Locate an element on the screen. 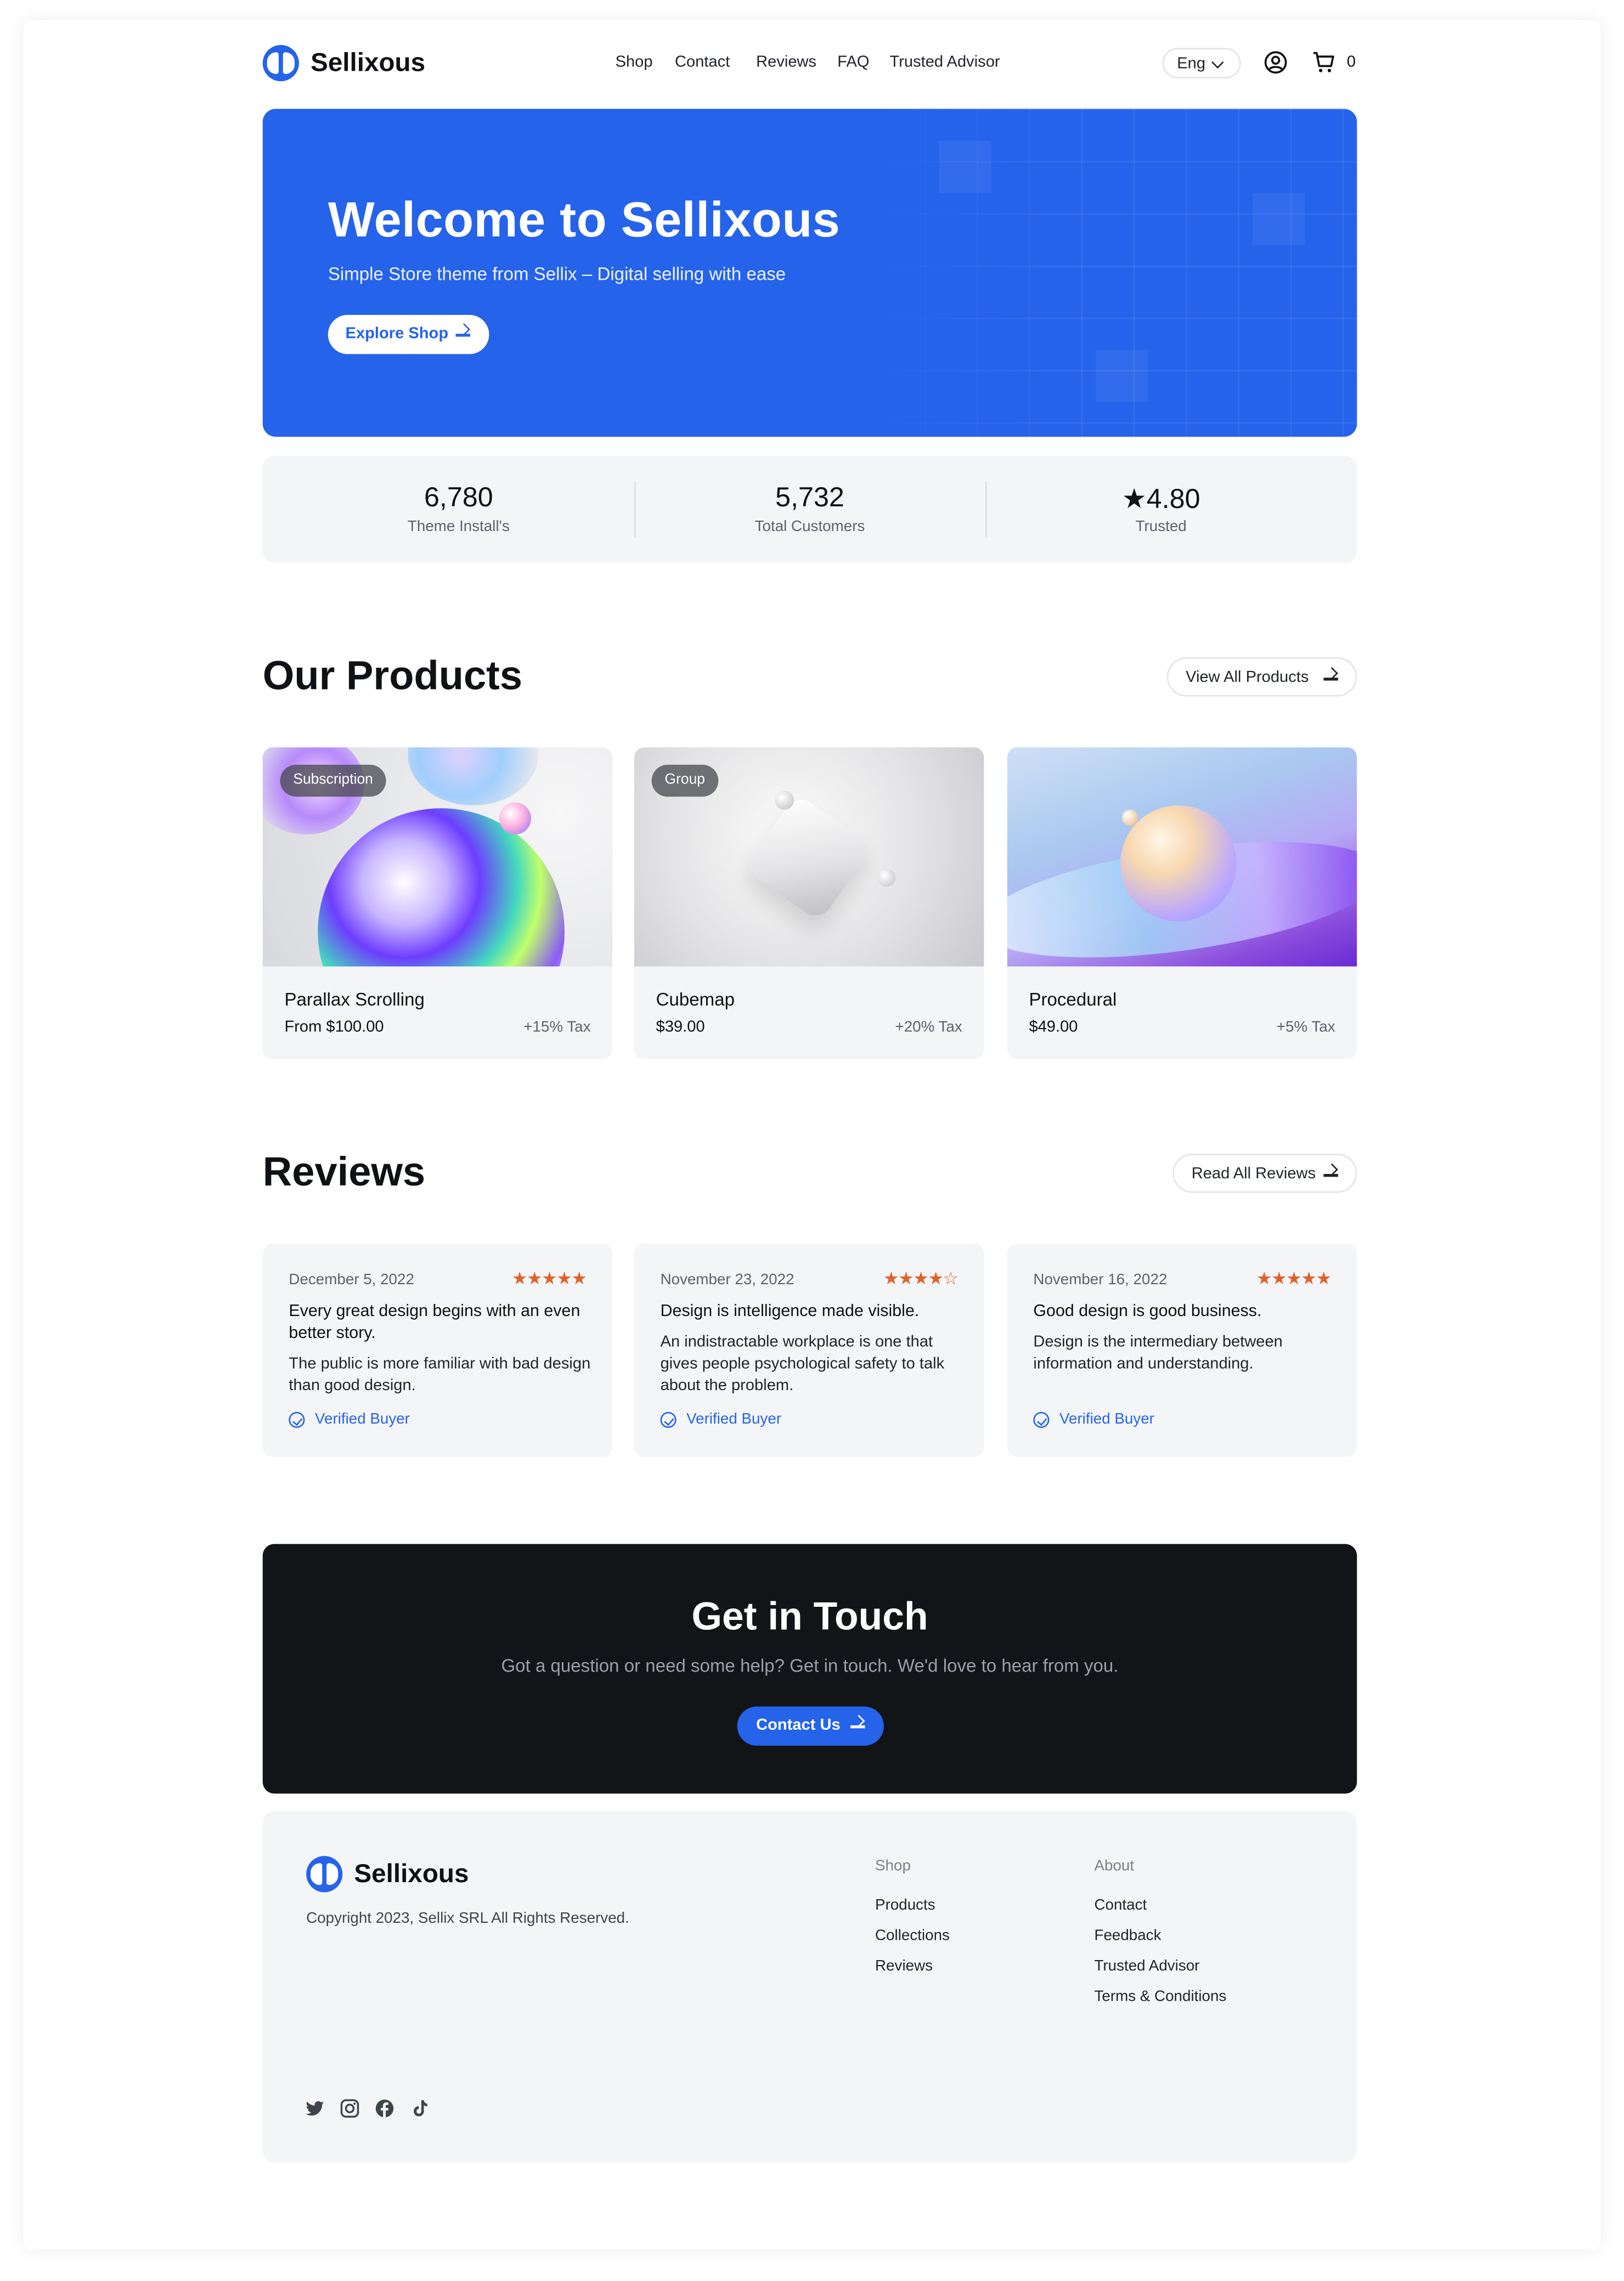  review-title: Good design is good business. is located at coordinates (1147, 1312).